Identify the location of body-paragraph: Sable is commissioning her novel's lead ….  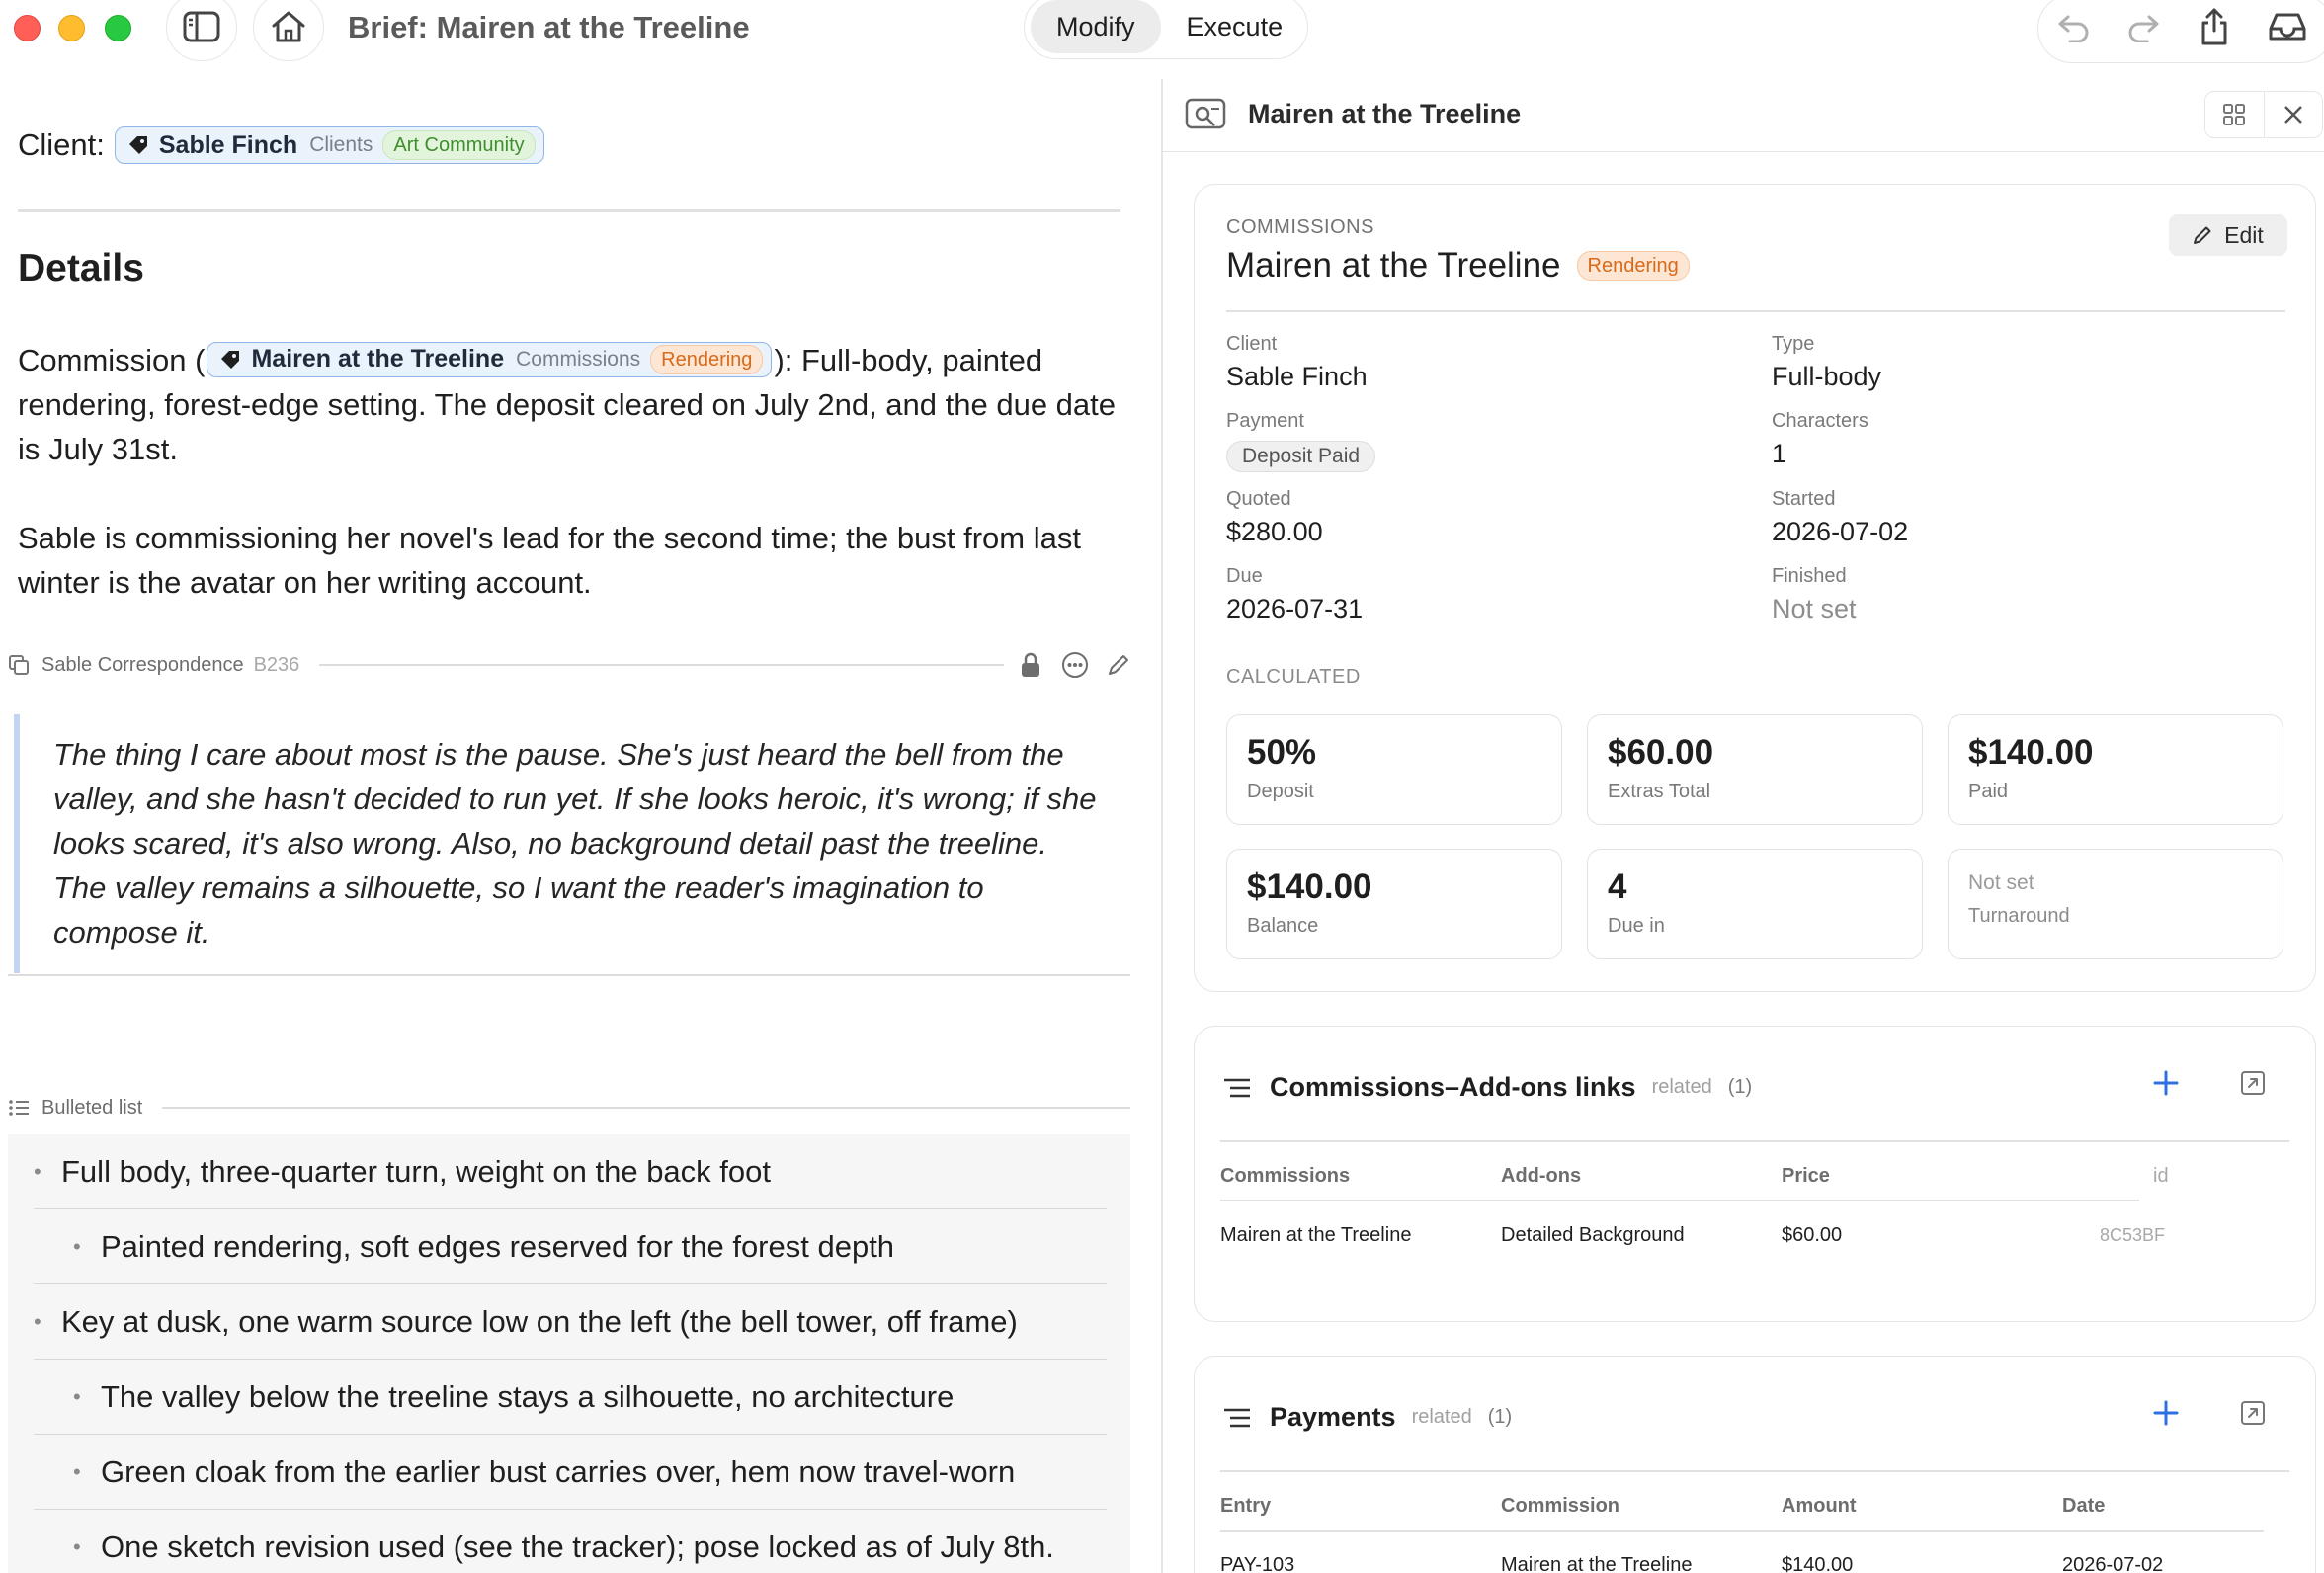
(549, 560).